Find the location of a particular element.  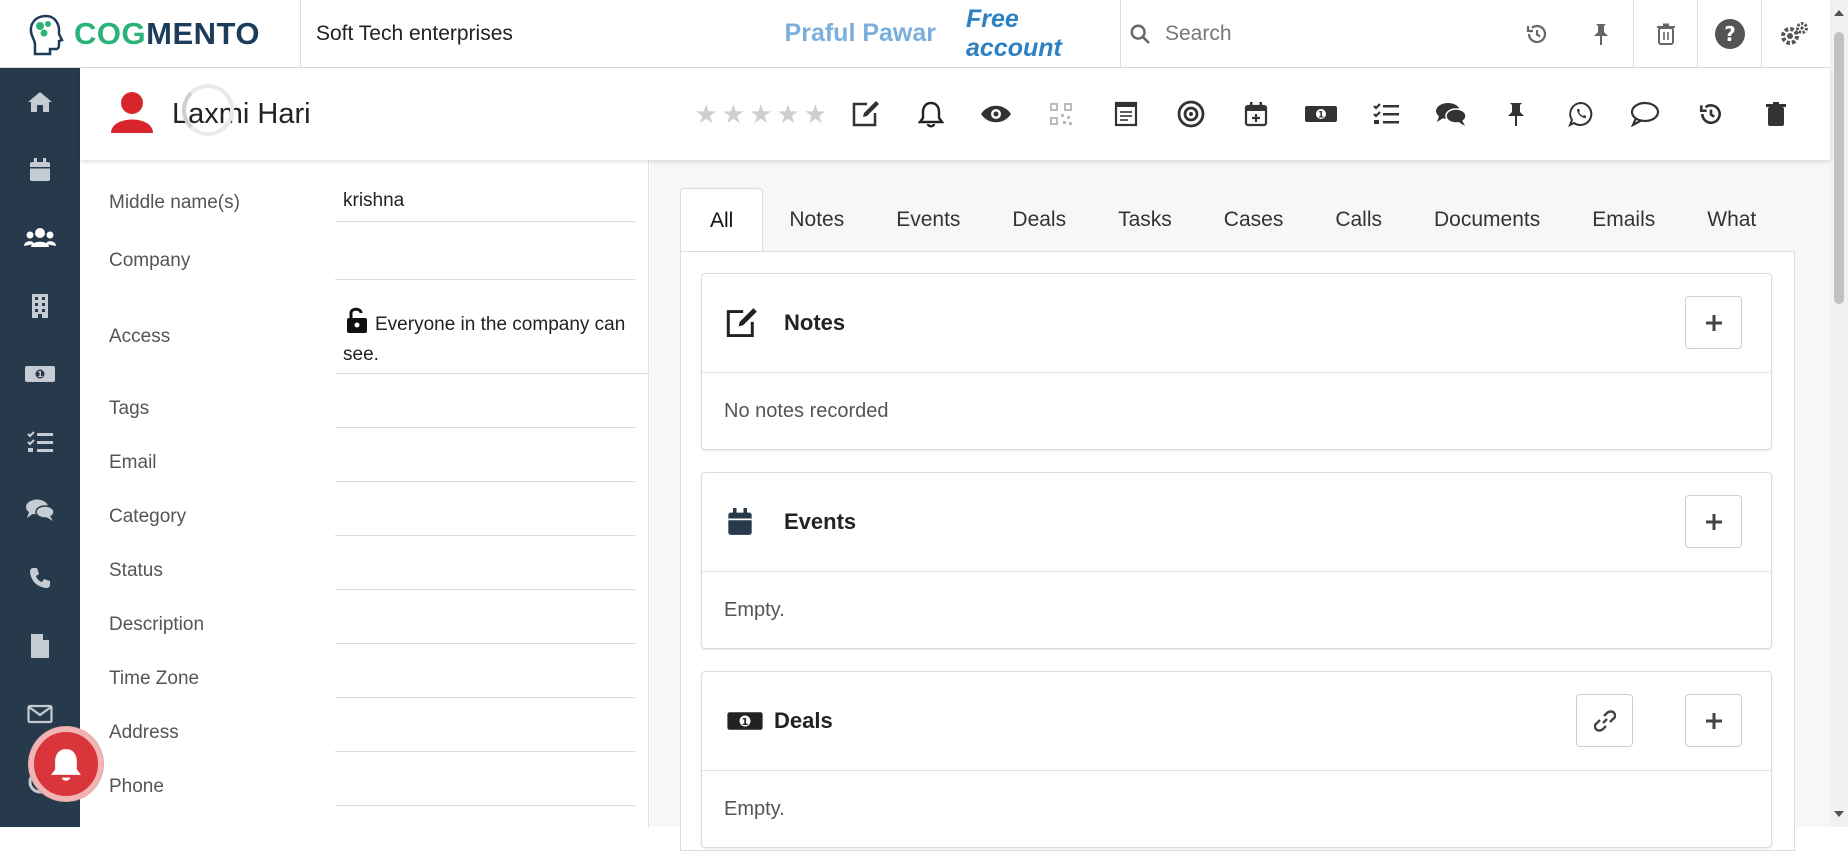

field-label: Email is located at coordinates (133, 462).